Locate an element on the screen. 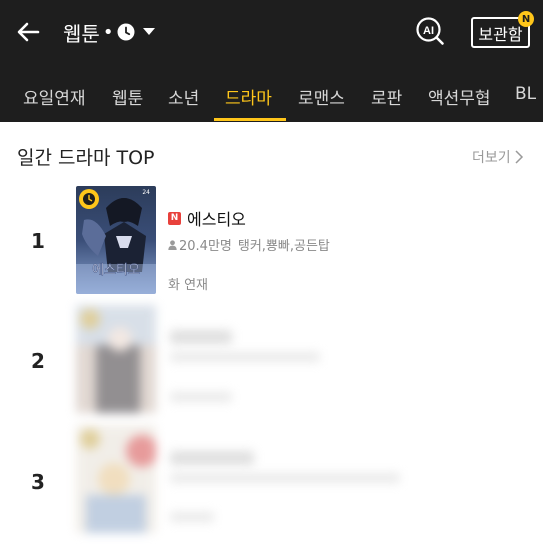  rank-number: 1 is located at coordinates (38, 241).